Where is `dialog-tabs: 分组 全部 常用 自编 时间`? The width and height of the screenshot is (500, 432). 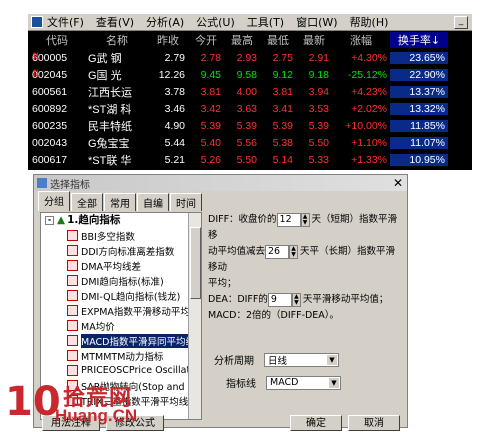 dialog-tabs: 分组 全部 常用 自编 时间 is located at coordinates (120, 201).